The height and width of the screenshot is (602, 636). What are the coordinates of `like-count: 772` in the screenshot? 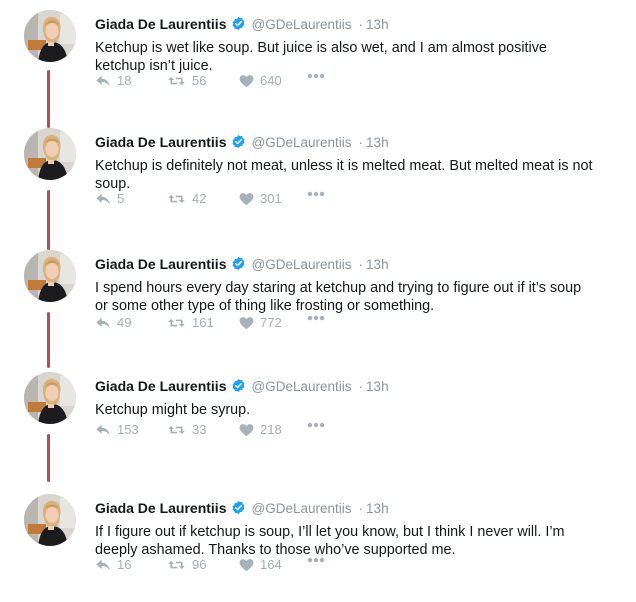 It's located at (271, 322).